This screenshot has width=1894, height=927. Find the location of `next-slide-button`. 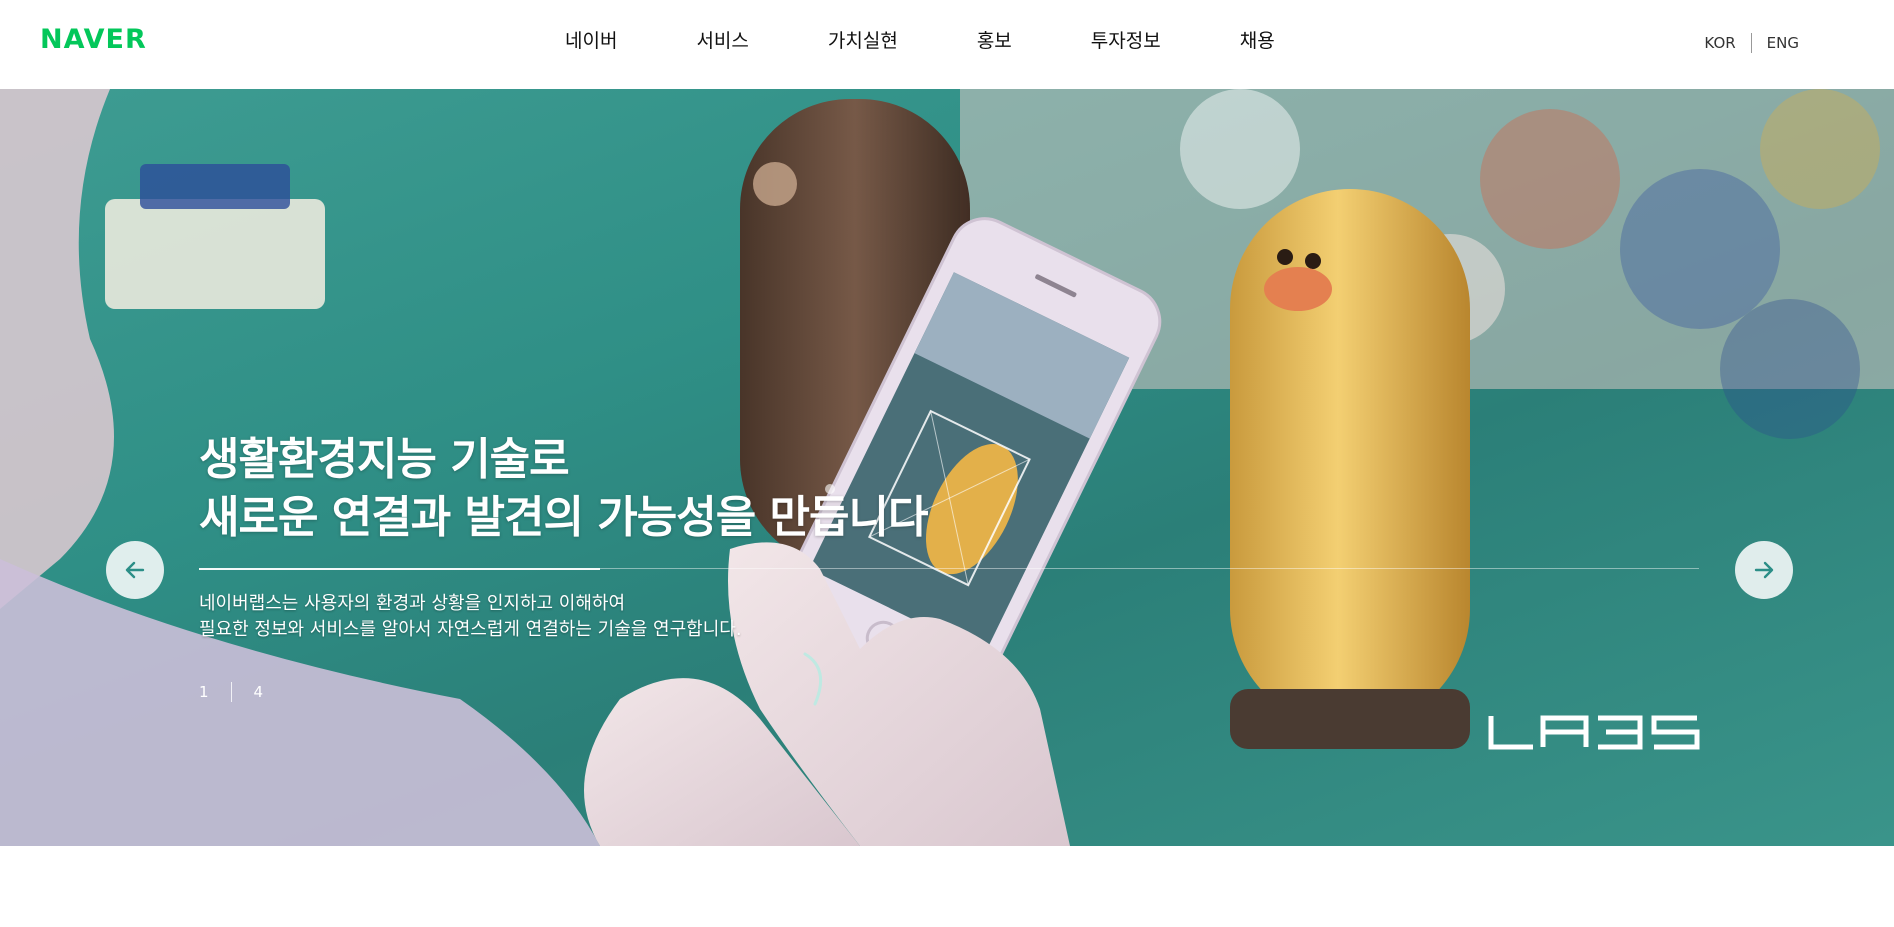

next-slide-button is located at coordinates (1764, 570).